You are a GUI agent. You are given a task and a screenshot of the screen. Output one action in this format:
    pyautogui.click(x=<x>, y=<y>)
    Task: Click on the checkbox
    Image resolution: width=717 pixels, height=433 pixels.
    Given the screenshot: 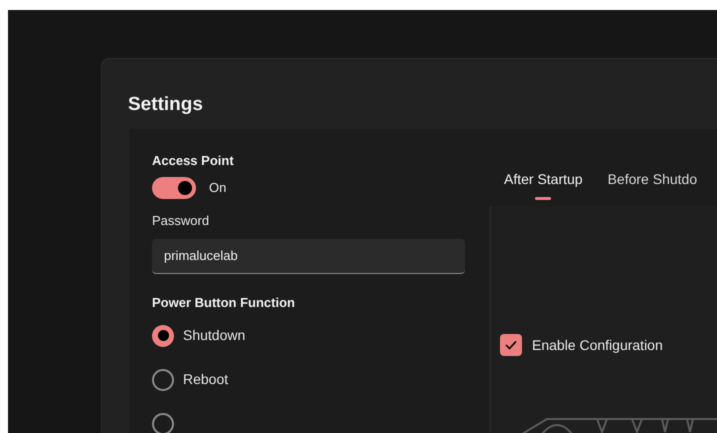 What is the action you would take?
    pyautogui.click(x=511, y=345)
    